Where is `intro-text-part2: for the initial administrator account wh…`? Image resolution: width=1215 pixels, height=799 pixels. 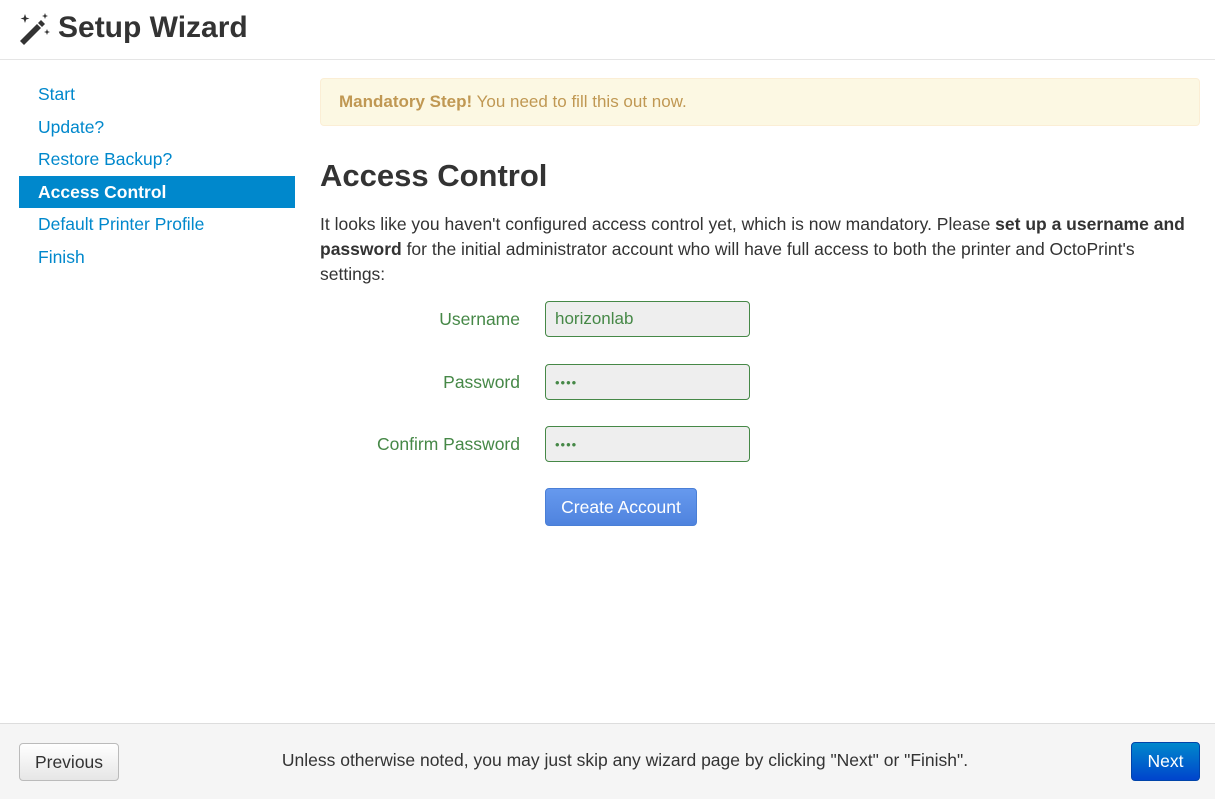
intro-text-part2: for the initial administrator account wh… is located at coordinates (727, 261).